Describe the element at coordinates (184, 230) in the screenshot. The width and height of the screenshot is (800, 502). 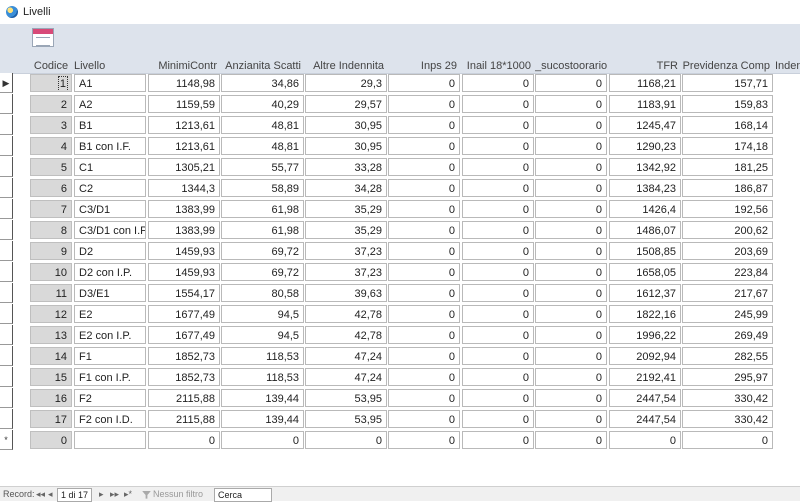
I see `cell-minimicontr: 1383,99` at that location.